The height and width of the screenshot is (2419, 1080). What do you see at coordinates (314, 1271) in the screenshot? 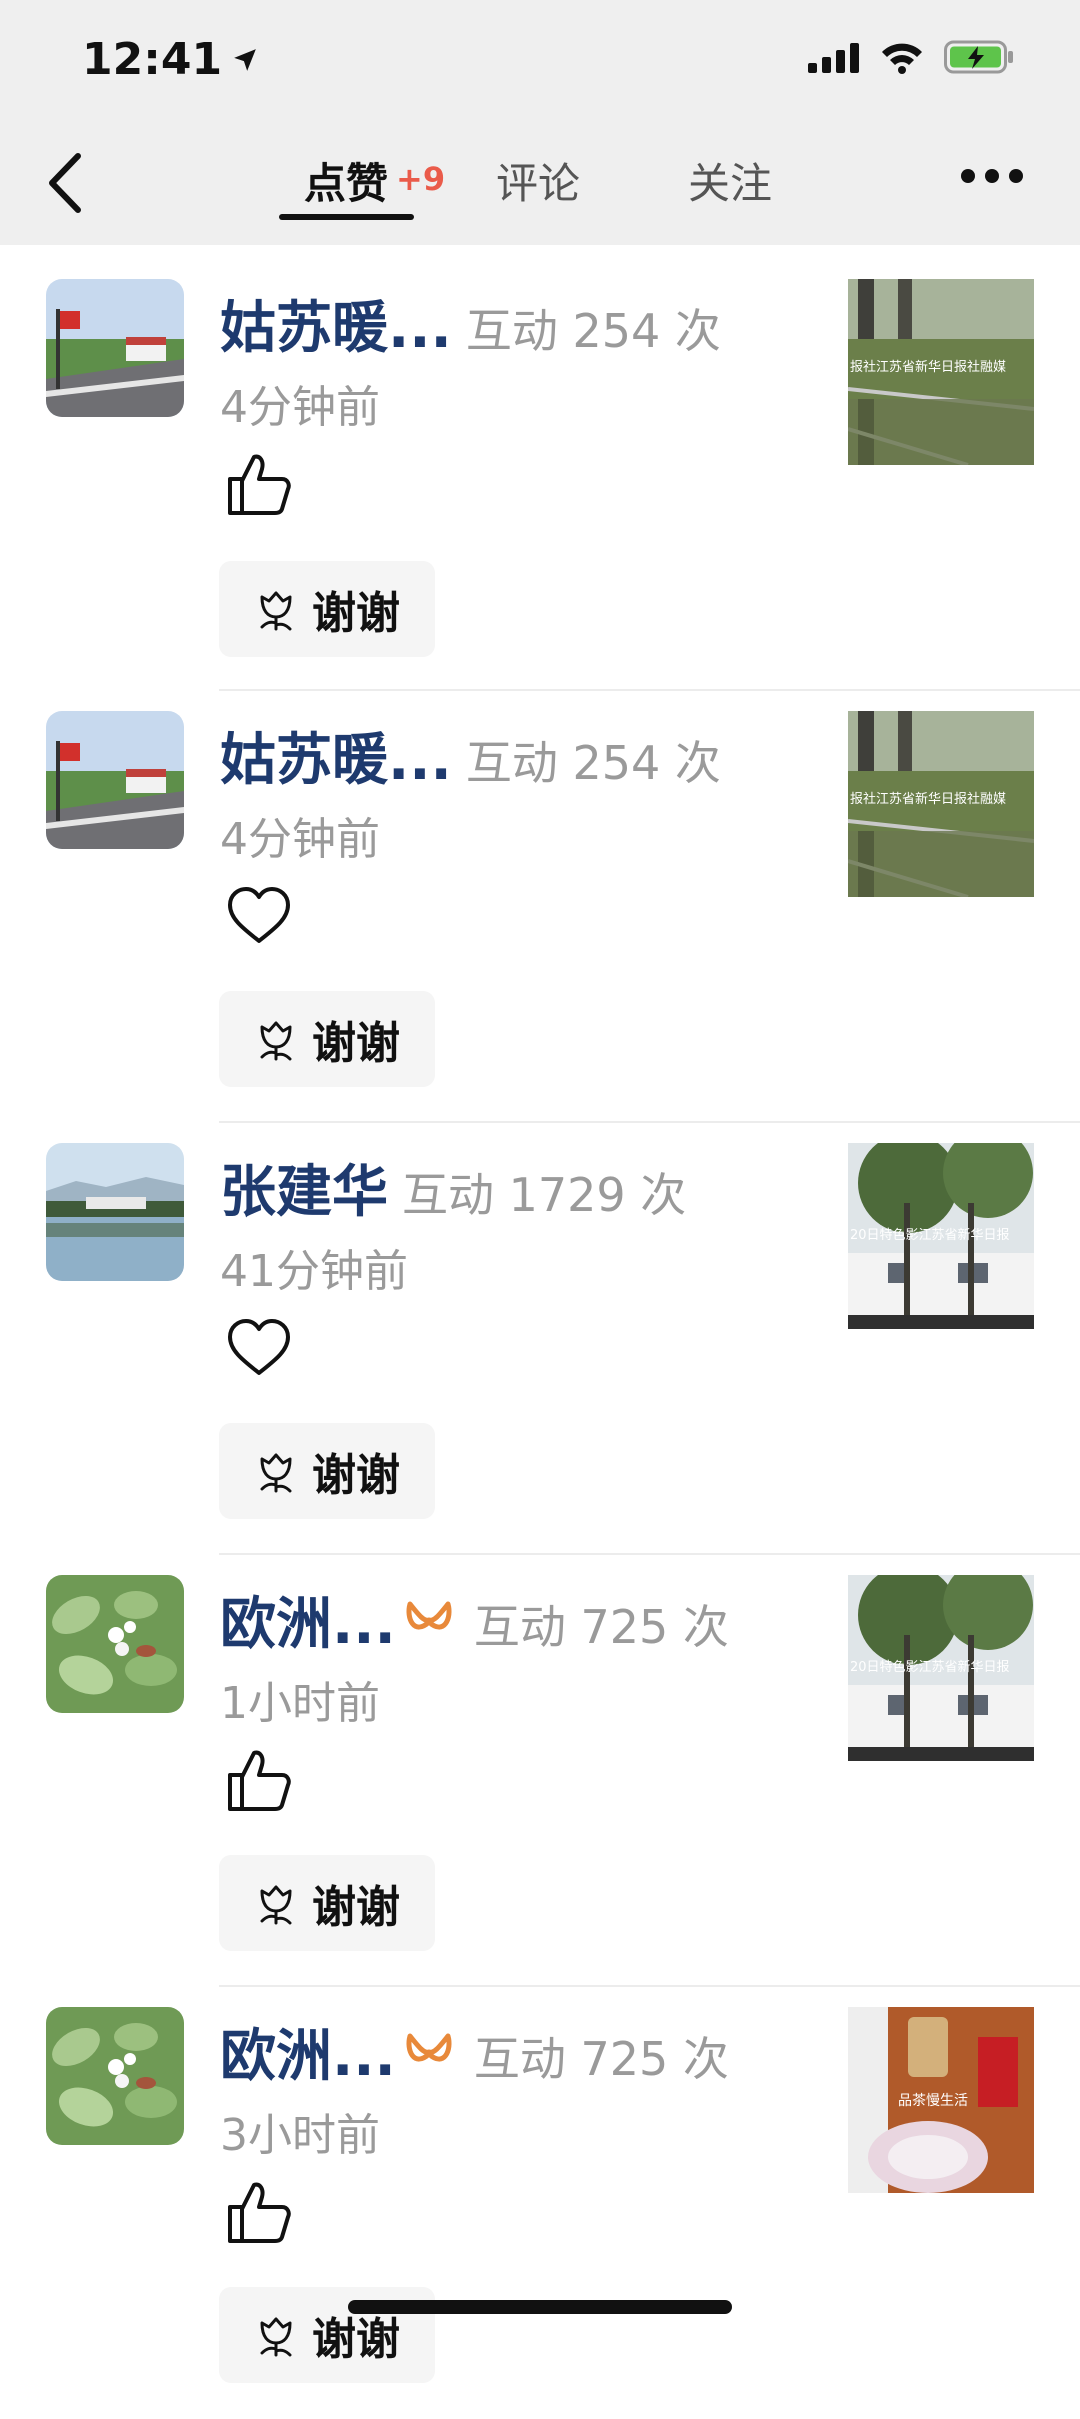
I see `timestamp: 41分钟前` at bounding box center [314, 1271].